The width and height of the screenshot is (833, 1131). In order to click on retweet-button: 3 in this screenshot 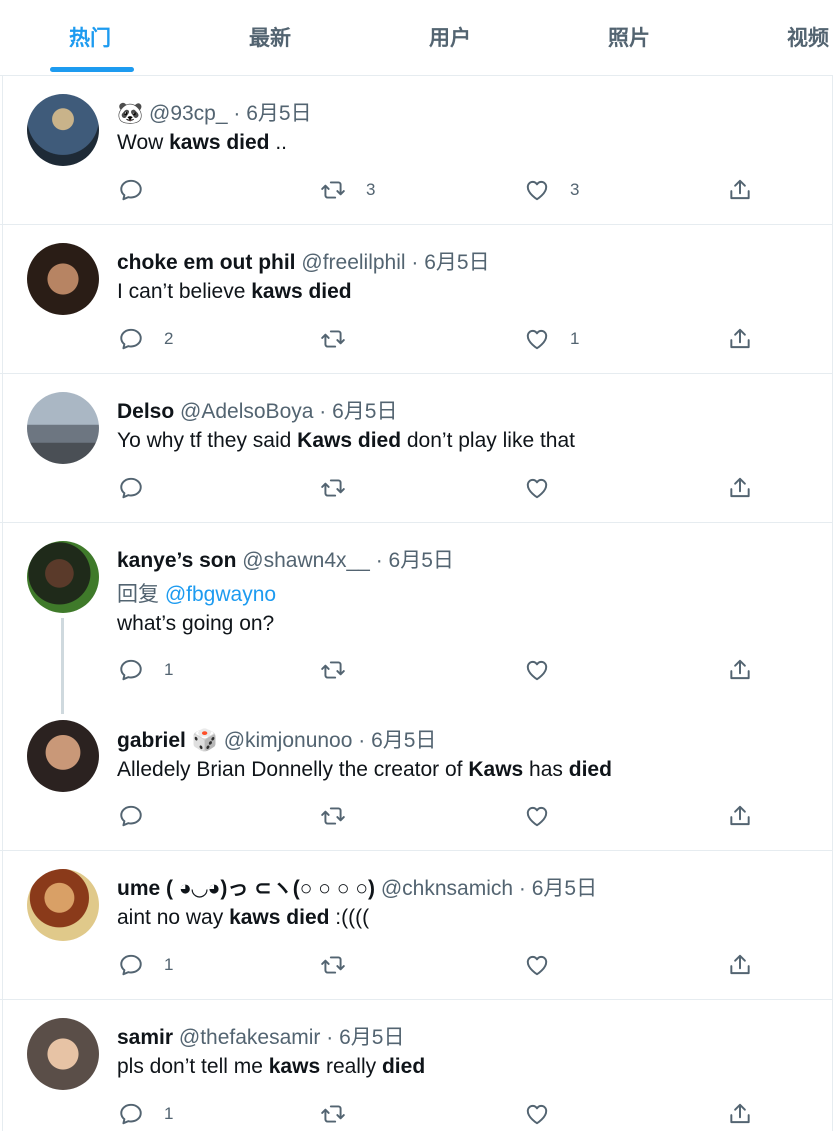, I will do `click(347, 190)`.